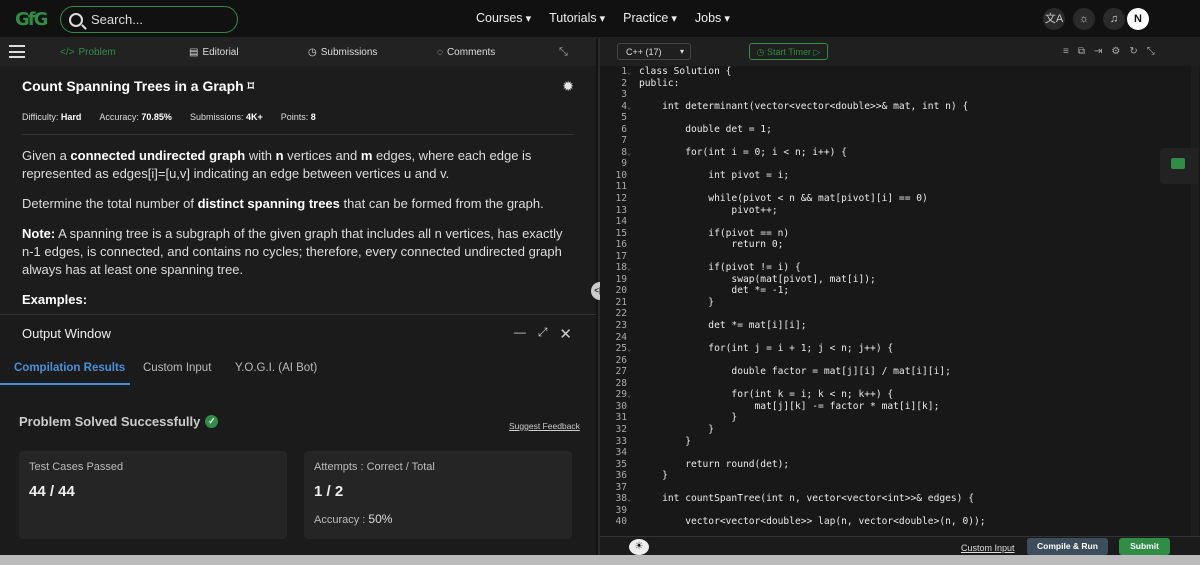 The height and width of the screenshot is (565, 1200). What do you see at coordinates (900, 141) in the screenshot?
I see `code-line: 7` at bounding box center [900, 141].